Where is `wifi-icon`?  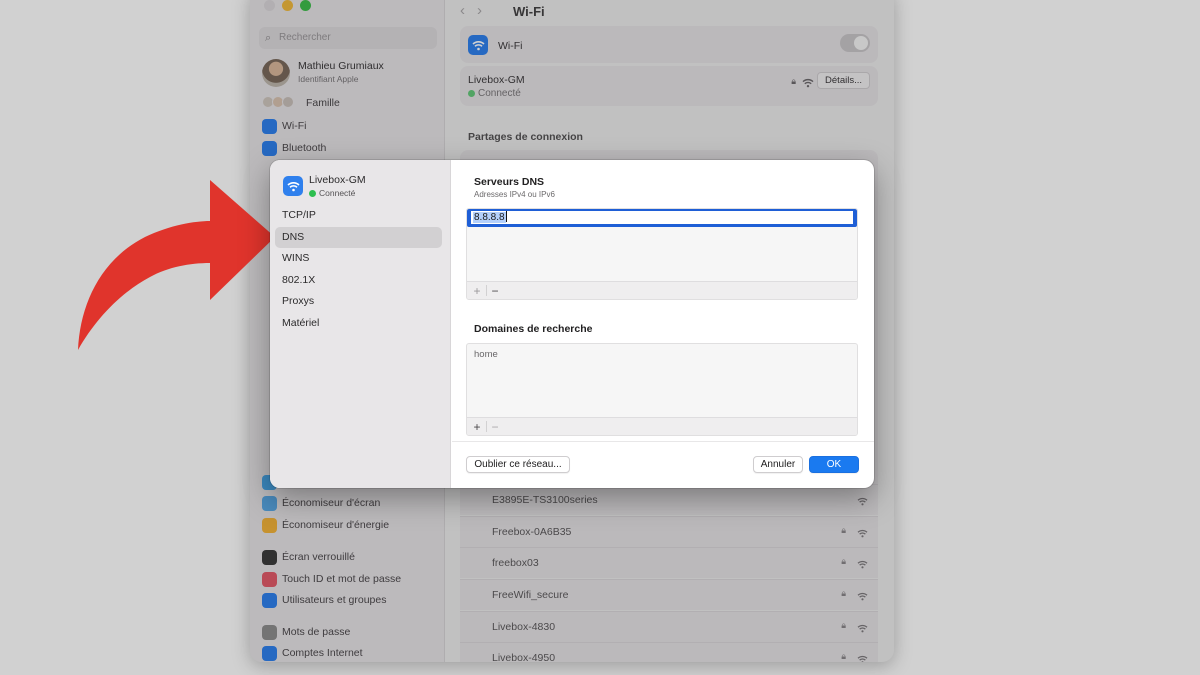
wifi-icon is located at coordinates (293, 186).